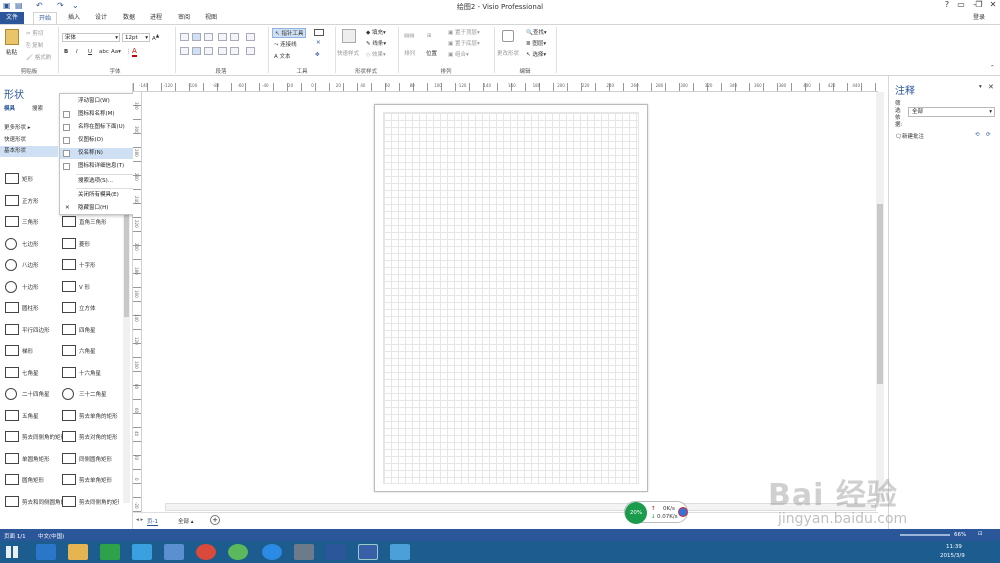 The image size is (1000, 563). I want to click on pointer-tool-button: ↖ 指针工具, so click(289, 33).